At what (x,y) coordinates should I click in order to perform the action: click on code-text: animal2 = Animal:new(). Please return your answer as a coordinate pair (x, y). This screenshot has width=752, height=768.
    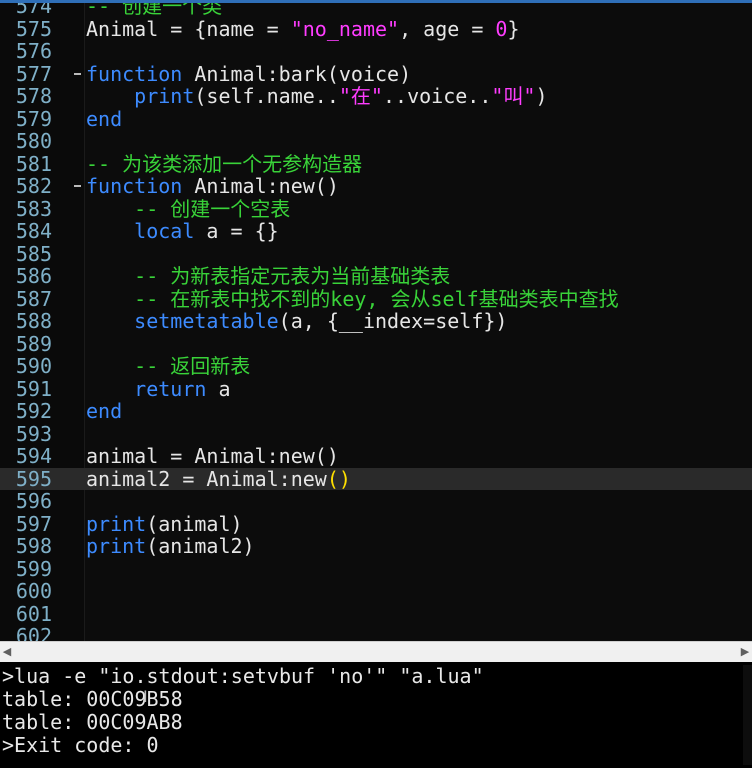
    Looking at the image, I should click on (218, 478).